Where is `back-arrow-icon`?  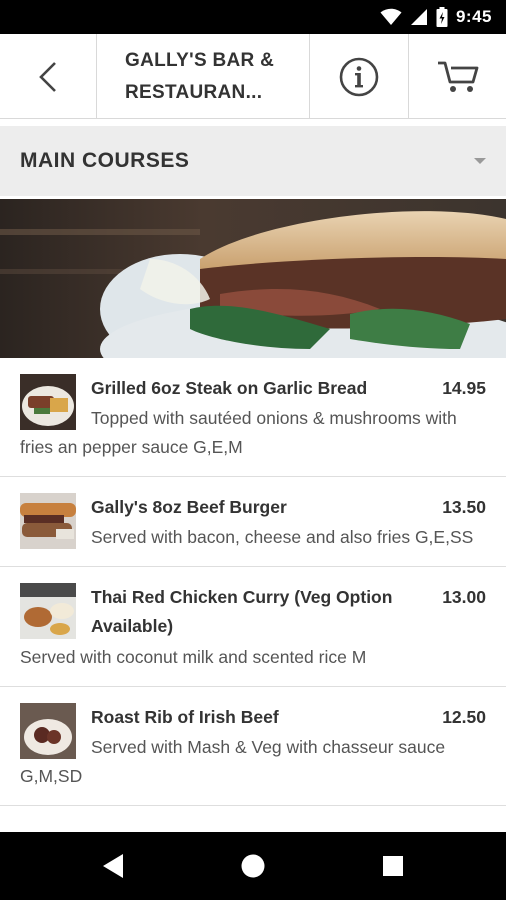 back-arrow-icon is located at coordinates (47, 76).